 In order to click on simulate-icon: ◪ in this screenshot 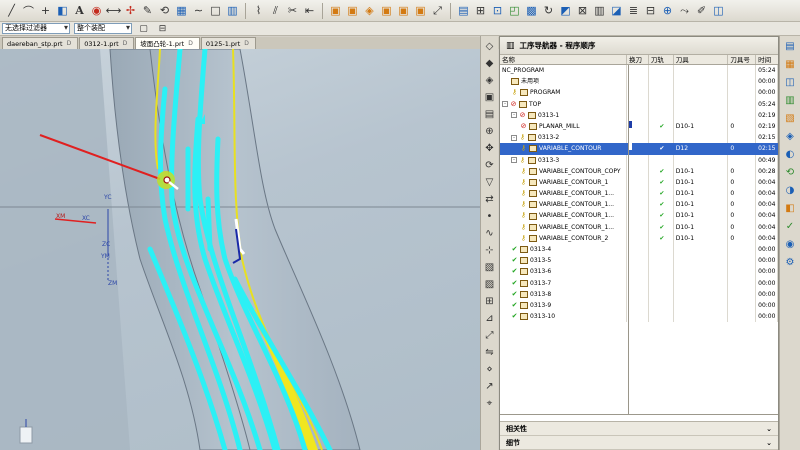, I will do `click(616, 10)`.